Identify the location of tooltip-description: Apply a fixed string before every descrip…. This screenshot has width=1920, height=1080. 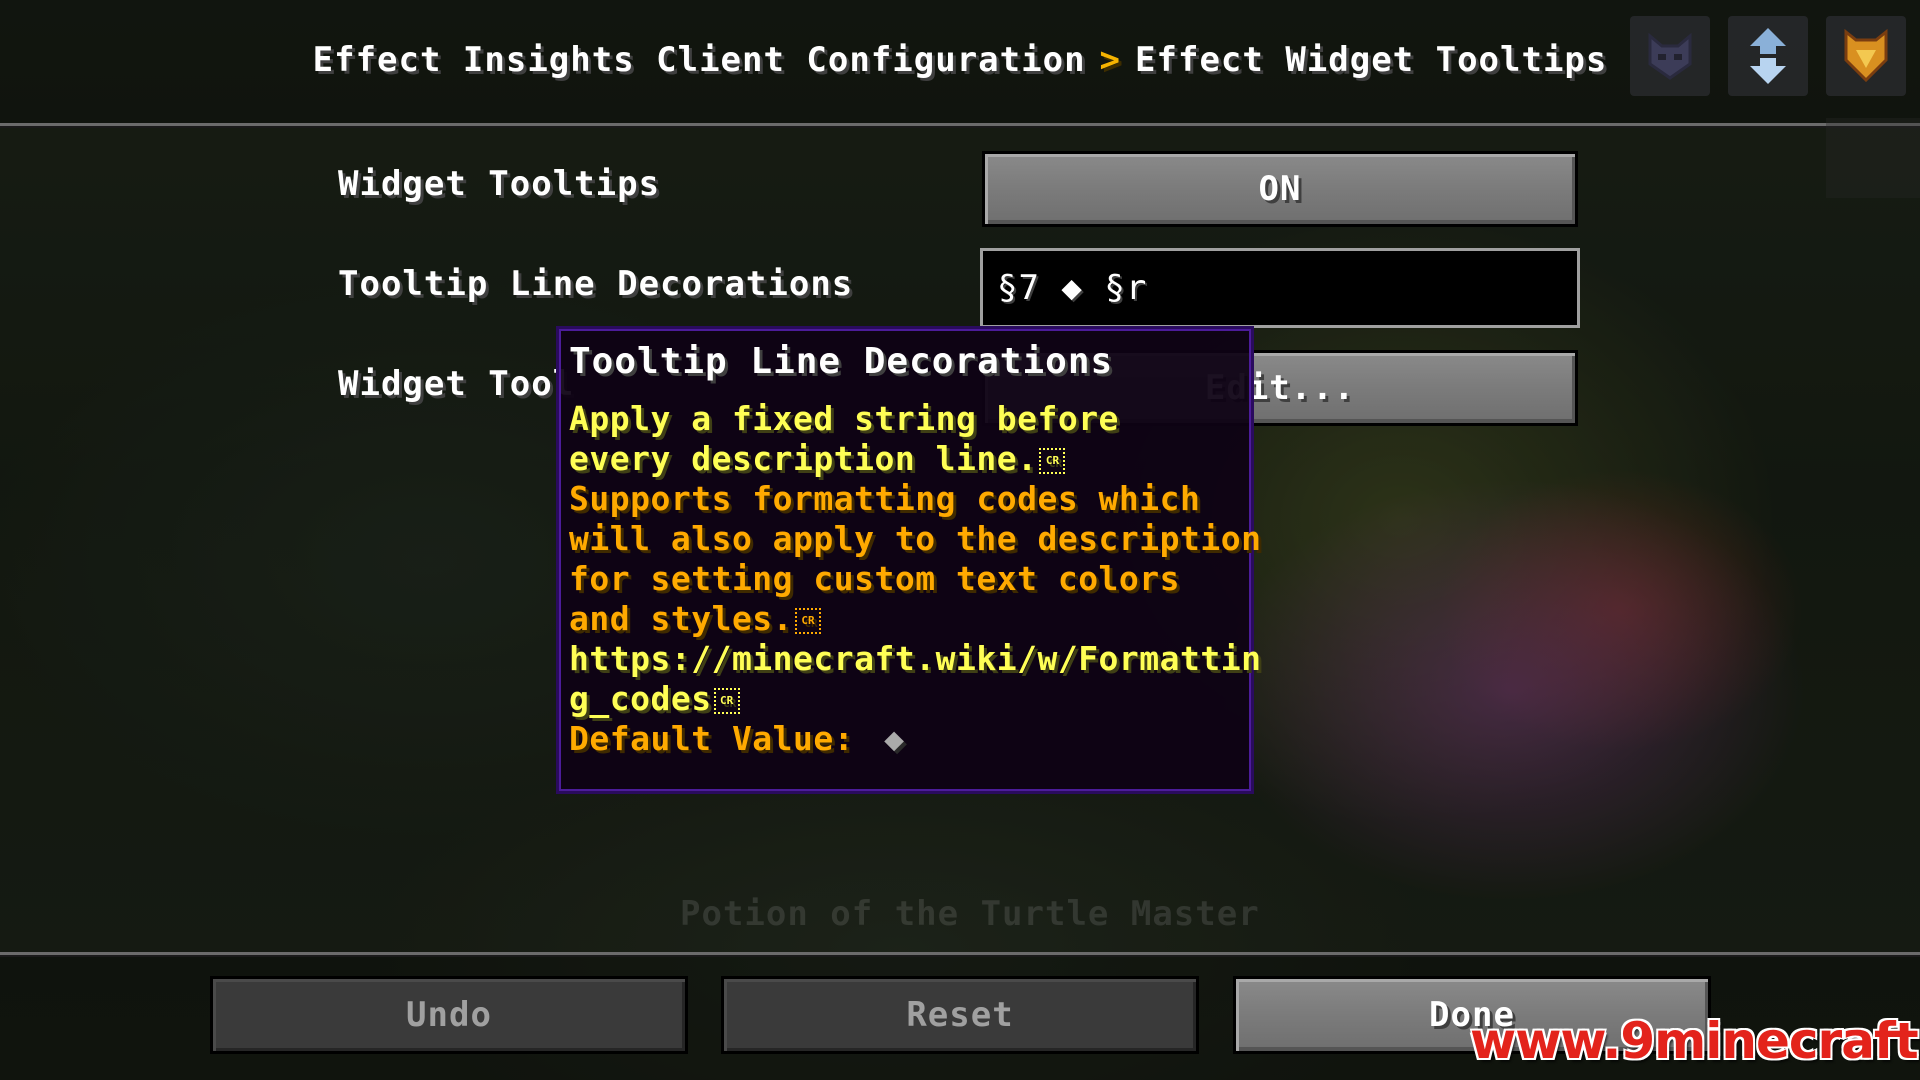
(915, 559).